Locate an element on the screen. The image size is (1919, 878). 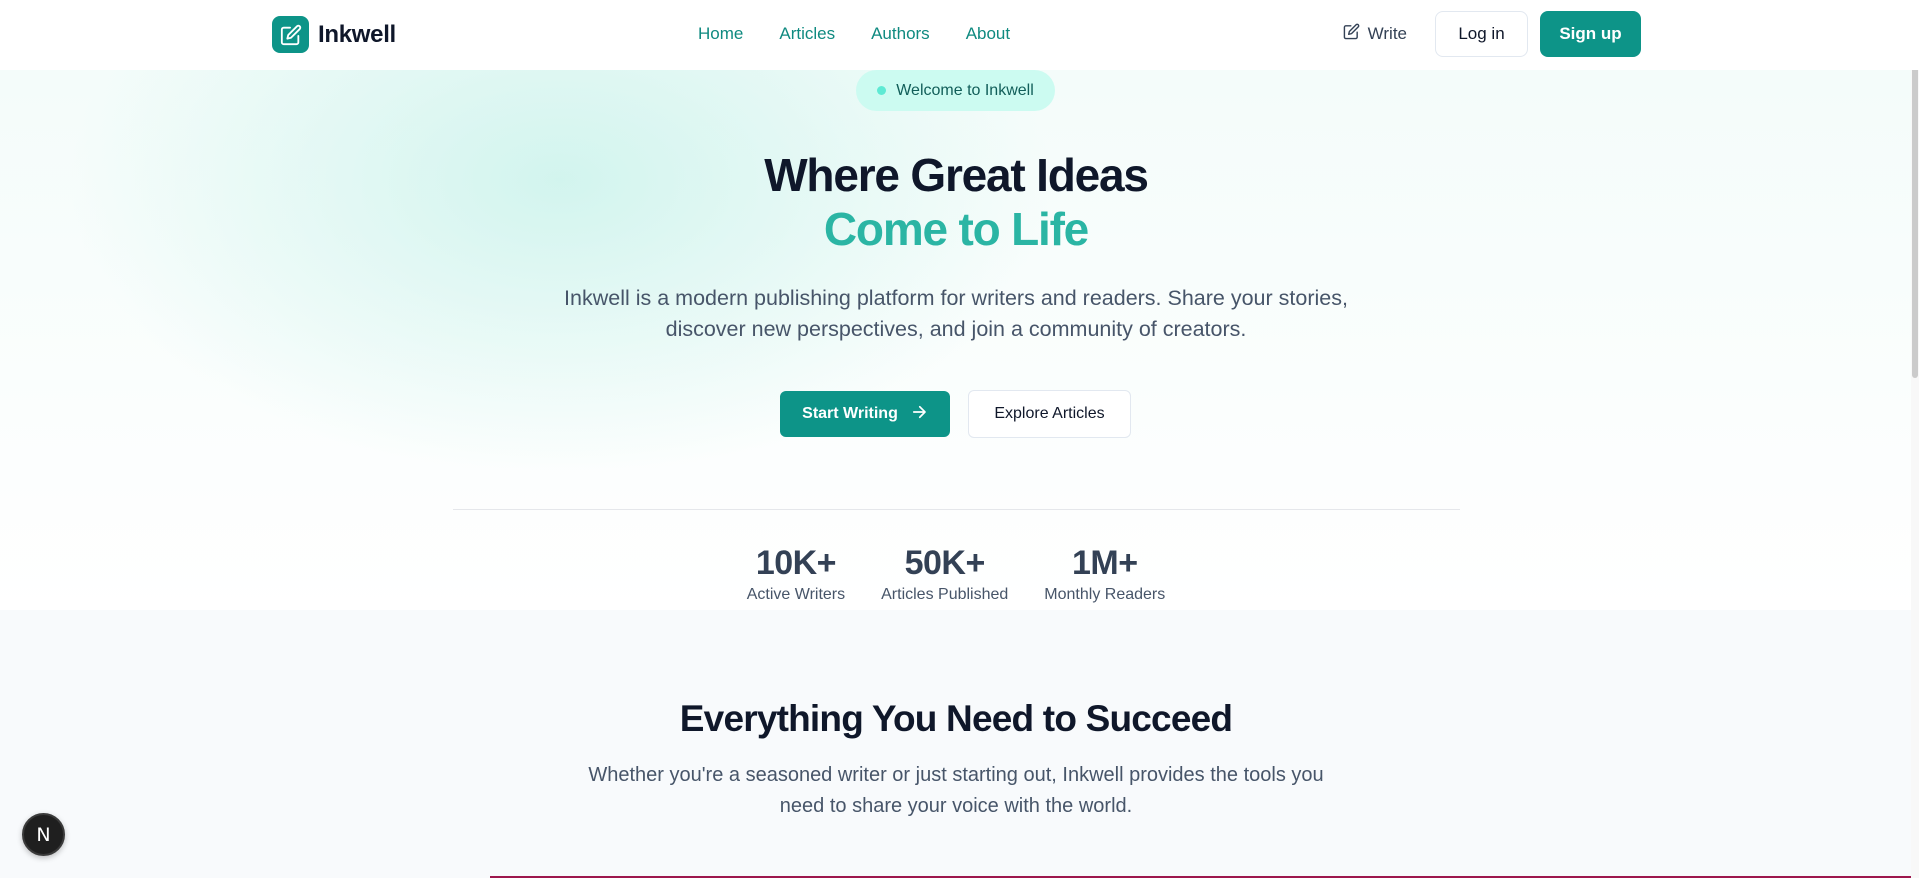
page-scrollbar is located at coordinates (1915, 439).